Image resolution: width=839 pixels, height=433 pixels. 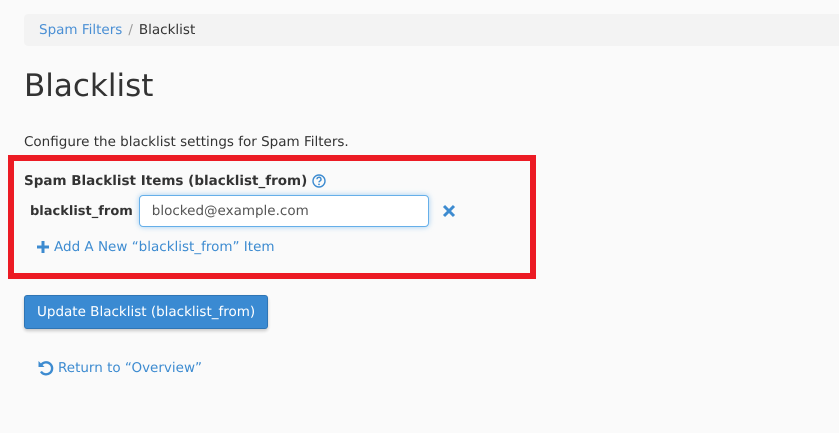 I want to click on item-label: blacklist_from, so click(x=81, y=211).